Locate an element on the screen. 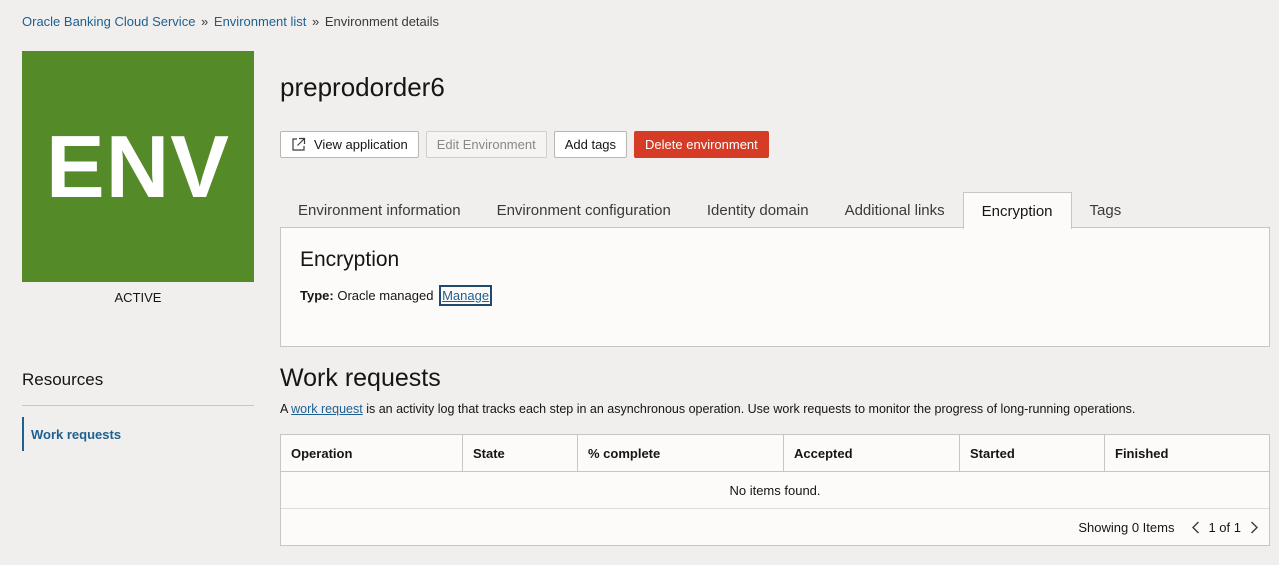 This screenshot has width=1279, height=565. environment-logo-text: ENV is located at coordinates (138, 166).